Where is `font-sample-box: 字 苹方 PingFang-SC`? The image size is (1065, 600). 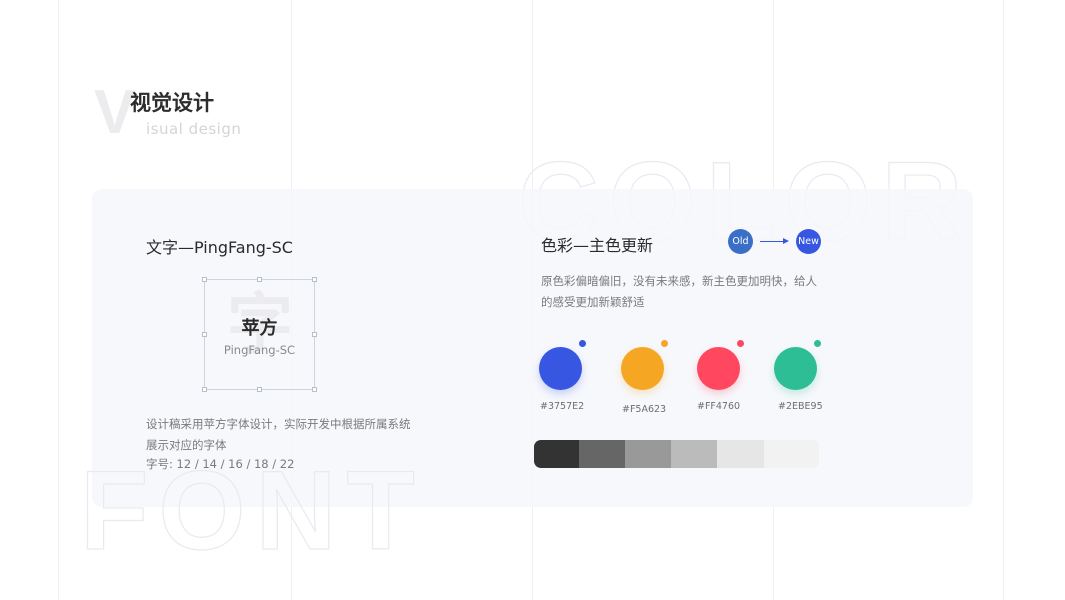
font-sample-box: 字 苹方 PingFang-SC is located at coordinates (259, 334).